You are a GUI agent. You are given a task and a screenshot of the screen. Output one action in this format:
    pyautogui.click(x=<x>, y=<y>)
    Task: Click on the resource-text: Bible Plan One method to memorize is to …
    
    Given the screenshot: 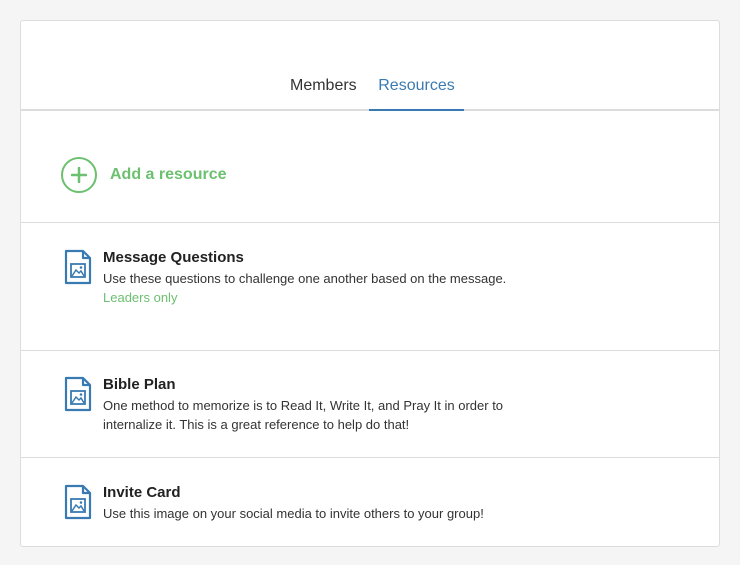 What is the action you would take?
    pyautogui.click(x=318, y=405)
    